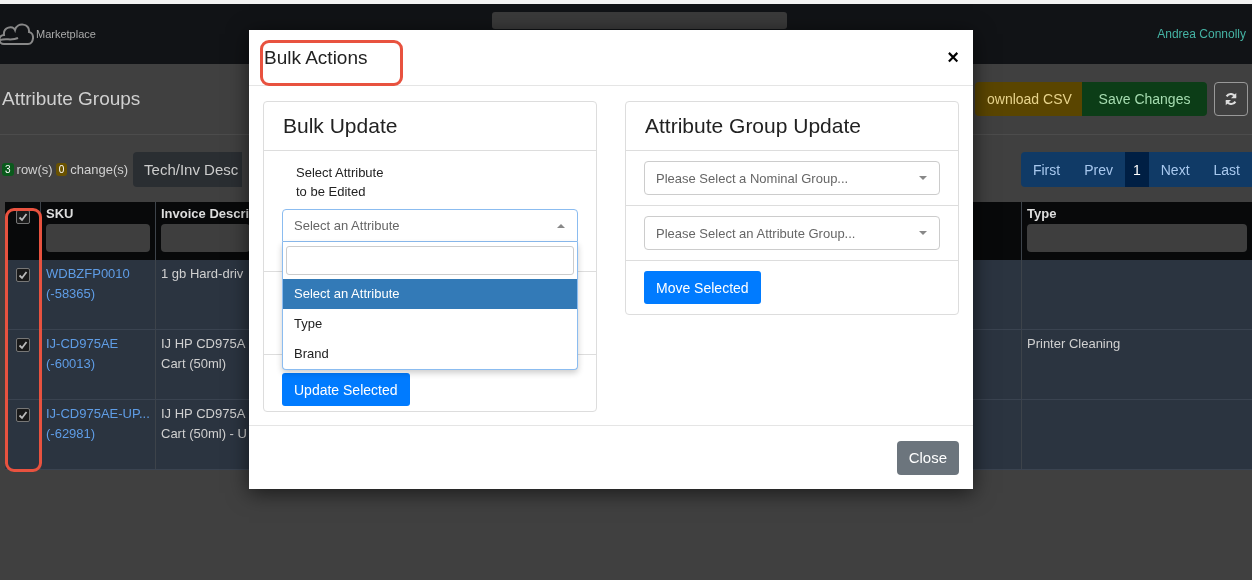 This screenshot has width=1252, height=580. What do you see at coordinates (430, 294) in the screenshot?
I see `dropdown-option: Select an Attribute` at bounding box center [430, 294].